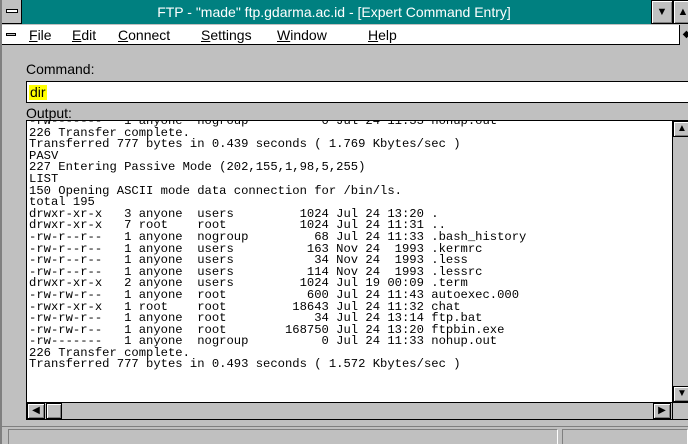 The image size is (688, 444). Describe the element at coordinates (77, 35) in the screenshot. I see `menu-edit-mnemonic: E` at that location.